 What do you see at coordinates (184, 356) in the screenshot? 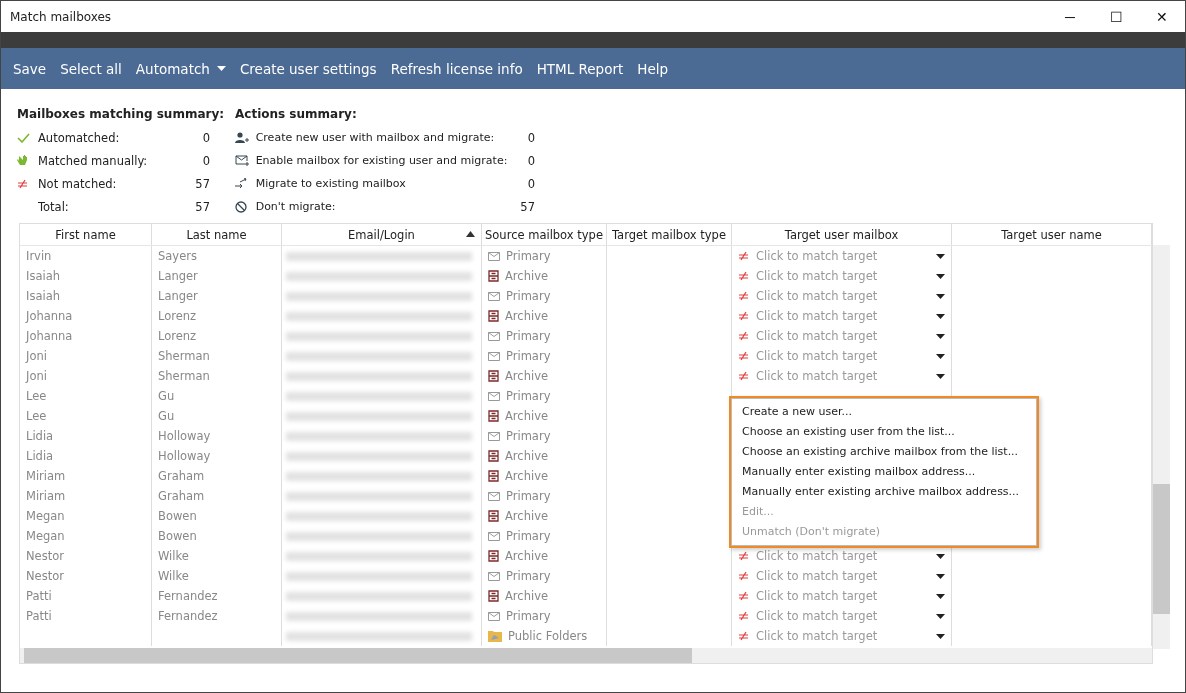
I see `table-cell: Sherman` at bounding box center [184, 356].